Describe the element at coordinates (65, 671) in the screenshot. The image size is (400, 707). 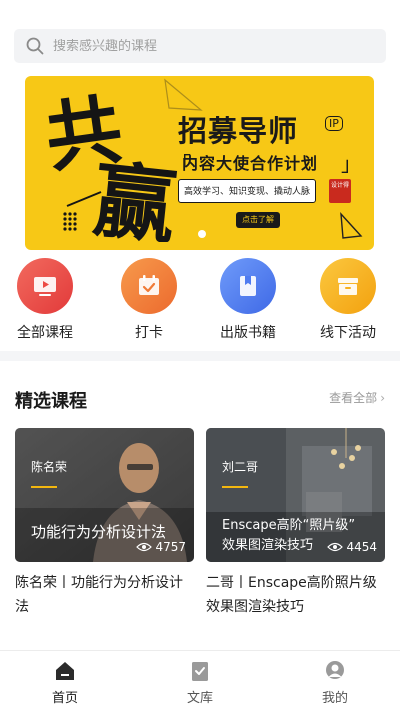
I see `home-icon` at that location.